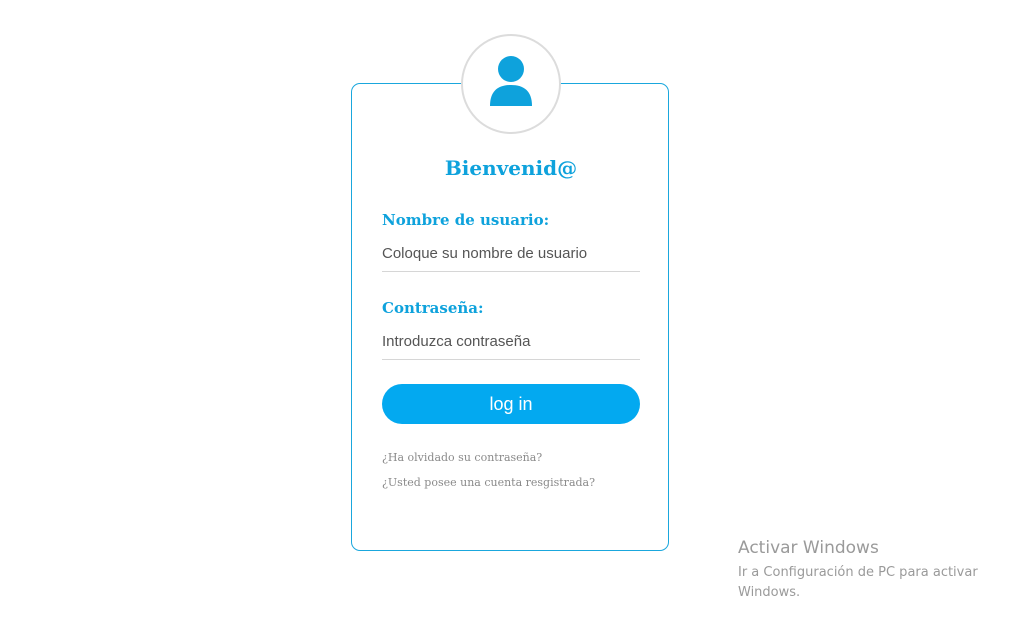  I want to click on password-label: Contraseña:, so click(433, 308).